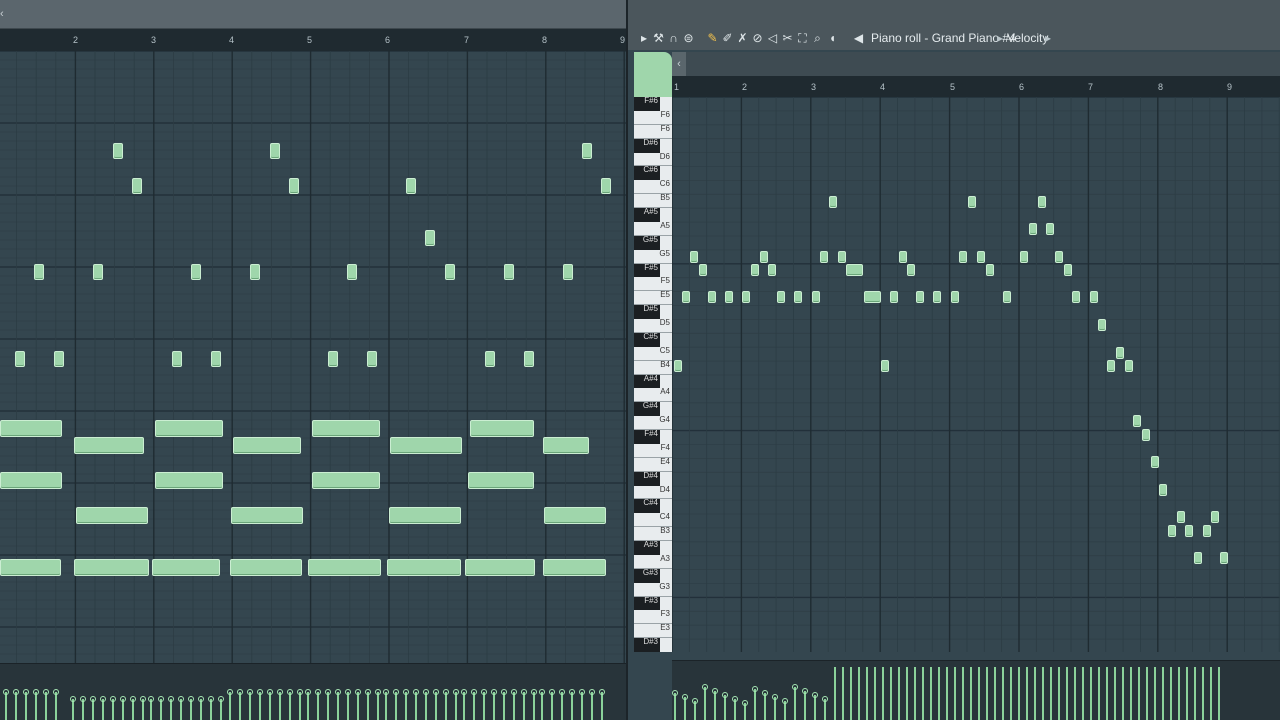 This screenshot has height=720, width=1280. What do you see at coordinates (653, 423) in the screenshot?
I see `white-key: G4` at bounding box center [653, 423].